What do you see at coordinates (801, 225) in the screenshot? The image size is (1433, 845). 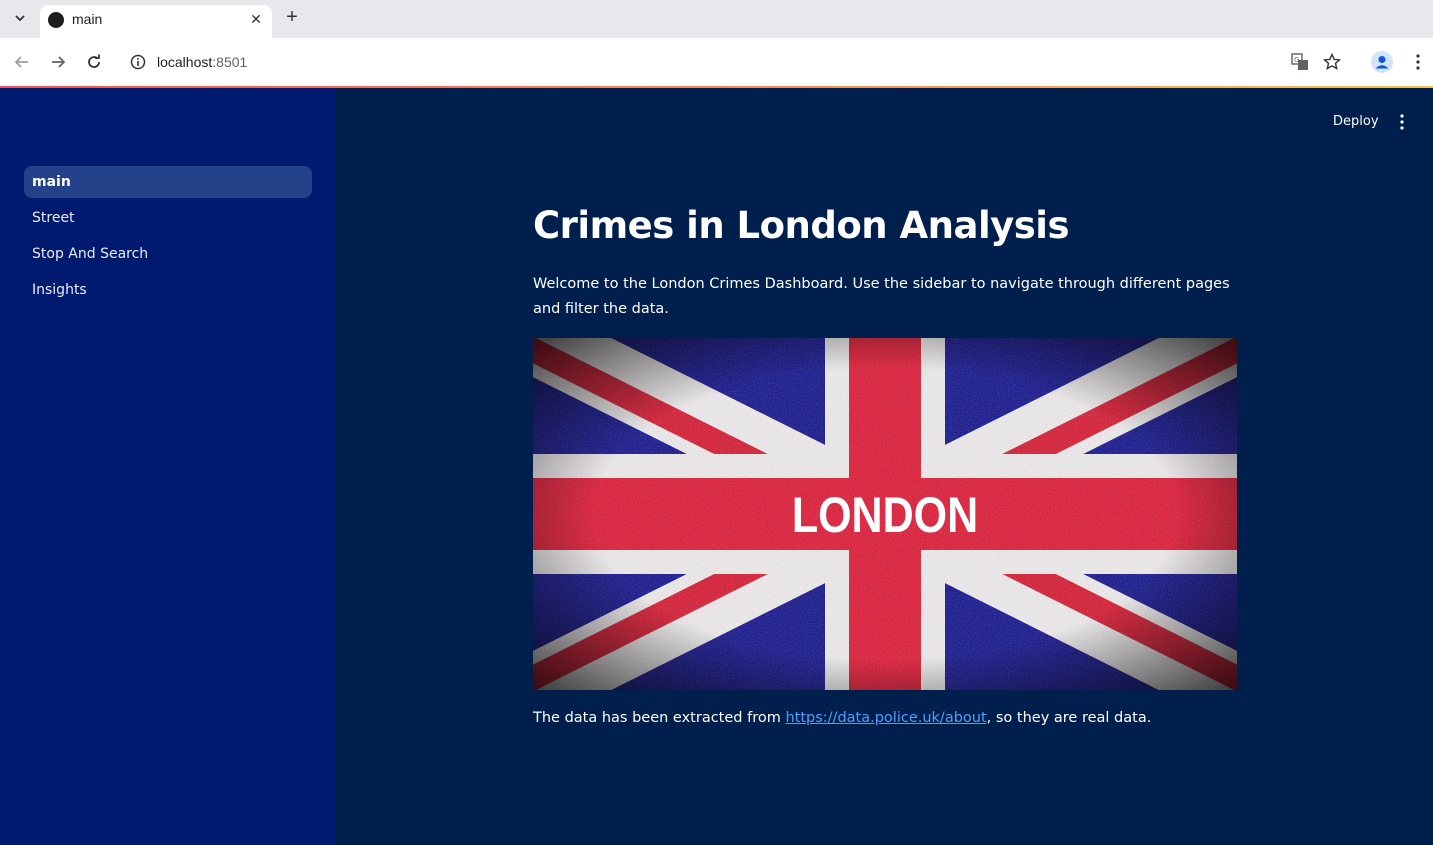 I see `page-title: Crimes in London Analysis` at bounding box center [801, 225].